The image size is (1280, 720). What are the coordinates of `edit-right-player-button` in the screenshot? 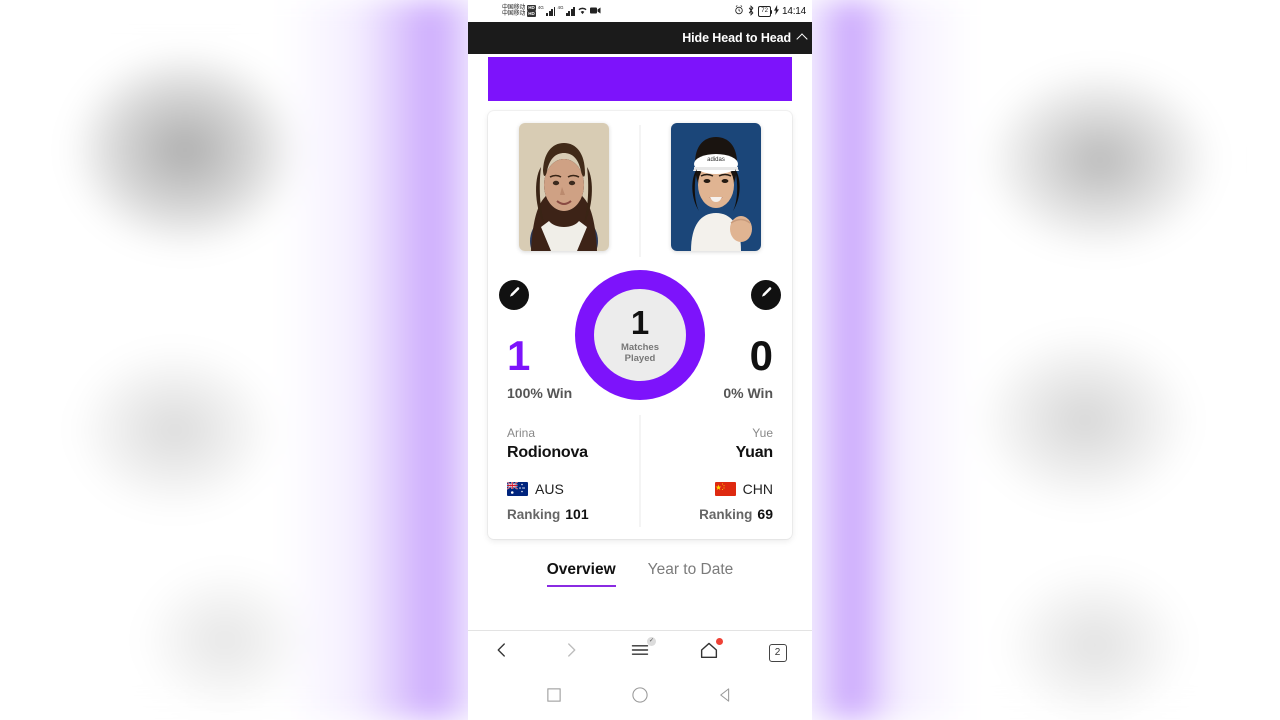 It's located at (766, 295).